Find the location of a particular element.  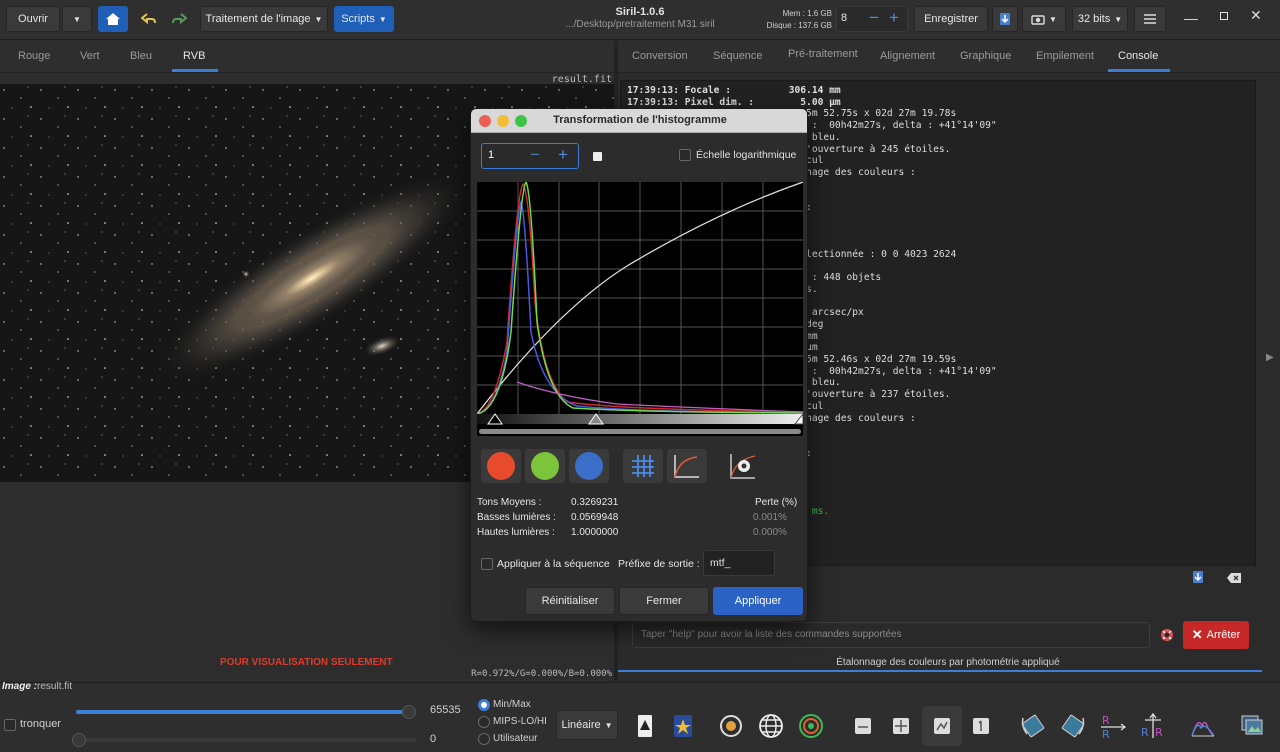

bit-depth-label: 32 bits is located at coordinates (1094, 19).